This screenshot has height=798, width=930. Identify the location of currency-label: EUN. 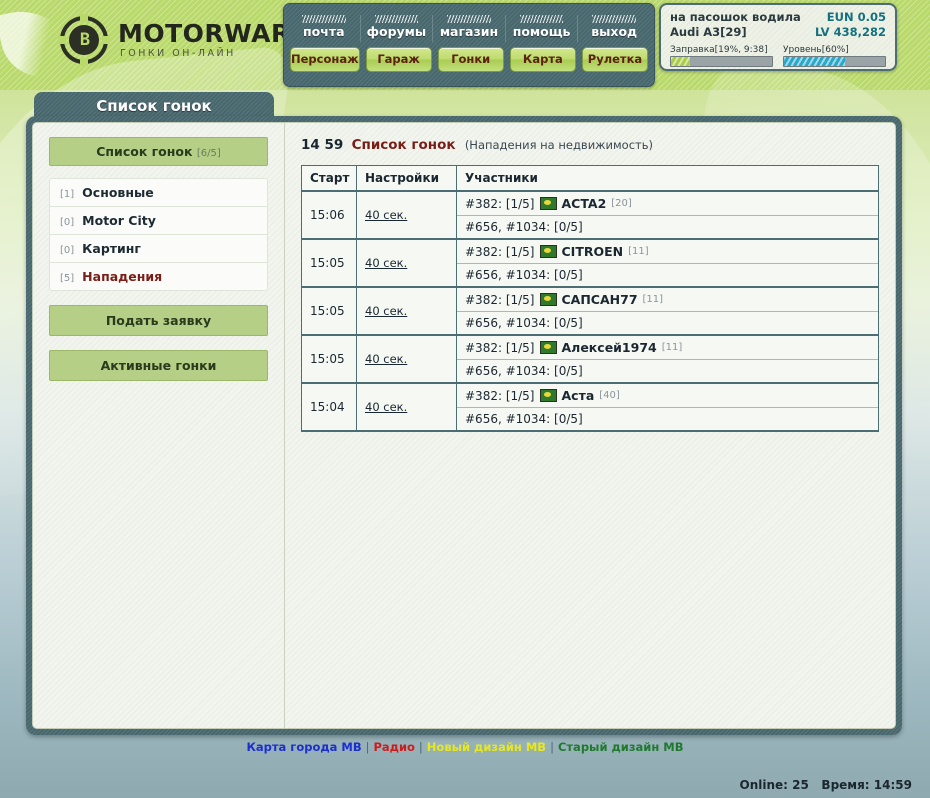
(840, 17).